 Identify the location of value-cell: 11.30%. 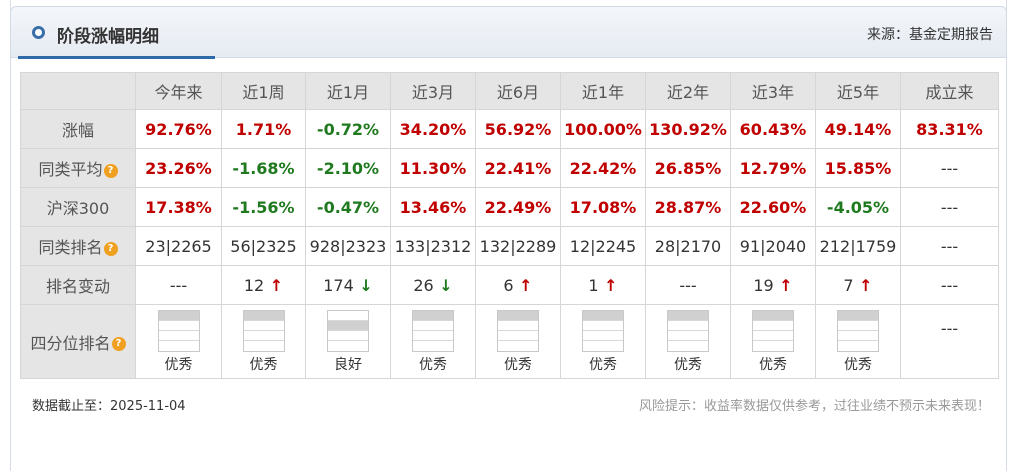
(433, 168).